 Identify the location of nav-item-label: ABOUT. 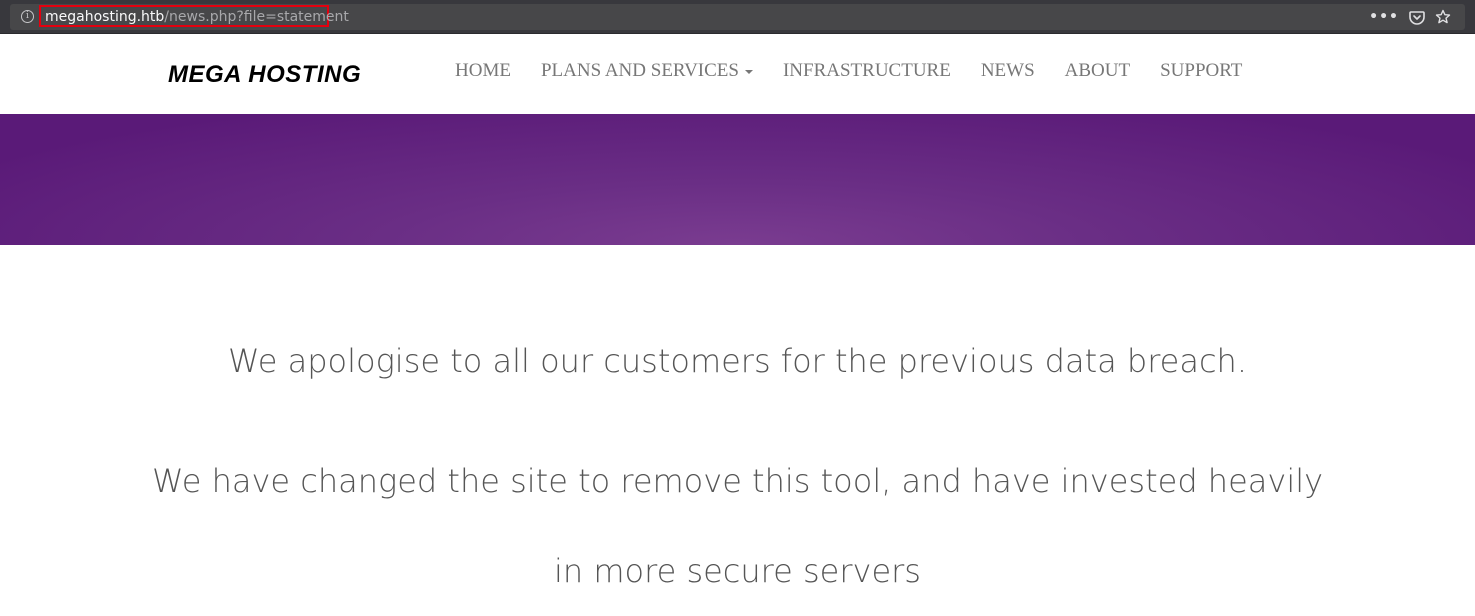
(1097, 70).